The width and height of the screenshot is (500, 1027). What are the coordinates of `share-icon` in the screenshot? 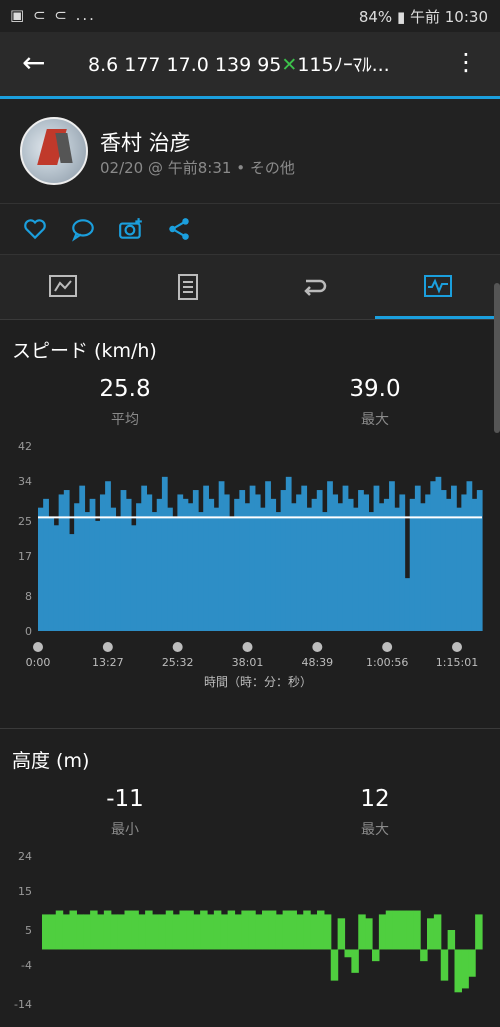 It's located at (179, 229).